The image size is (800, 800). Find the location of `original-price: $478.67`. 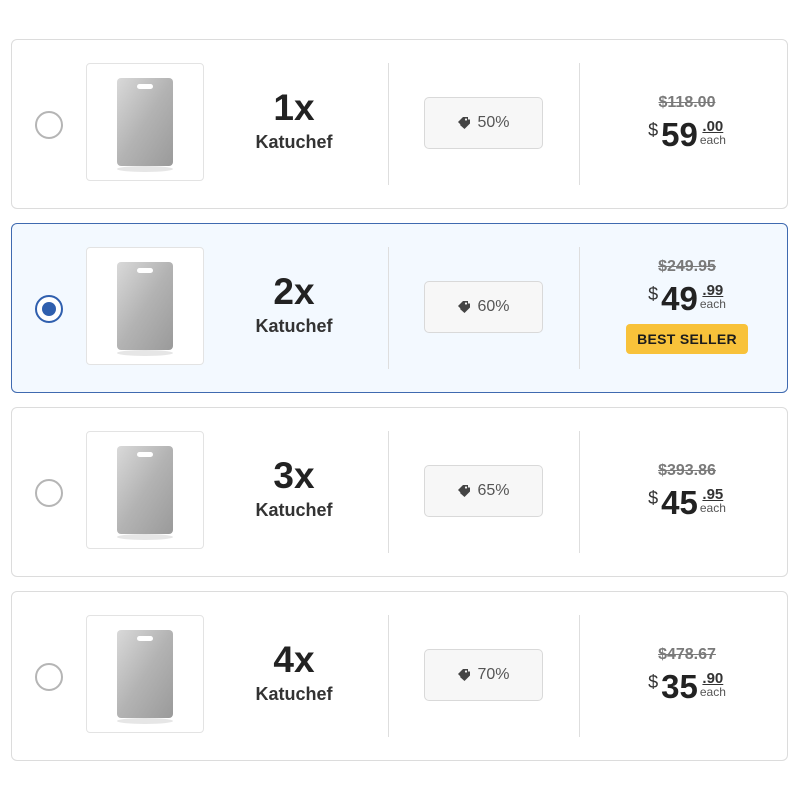

original-price: $478.67 is located at coordinates (687, 654).